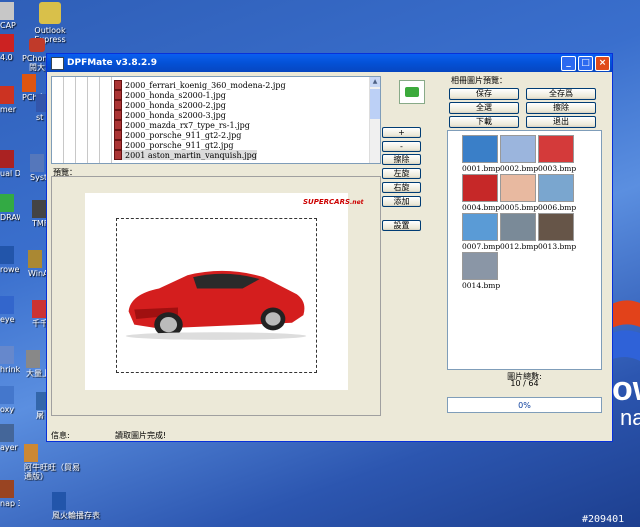  I want to click on maximize-button: □, so click(585, 63).